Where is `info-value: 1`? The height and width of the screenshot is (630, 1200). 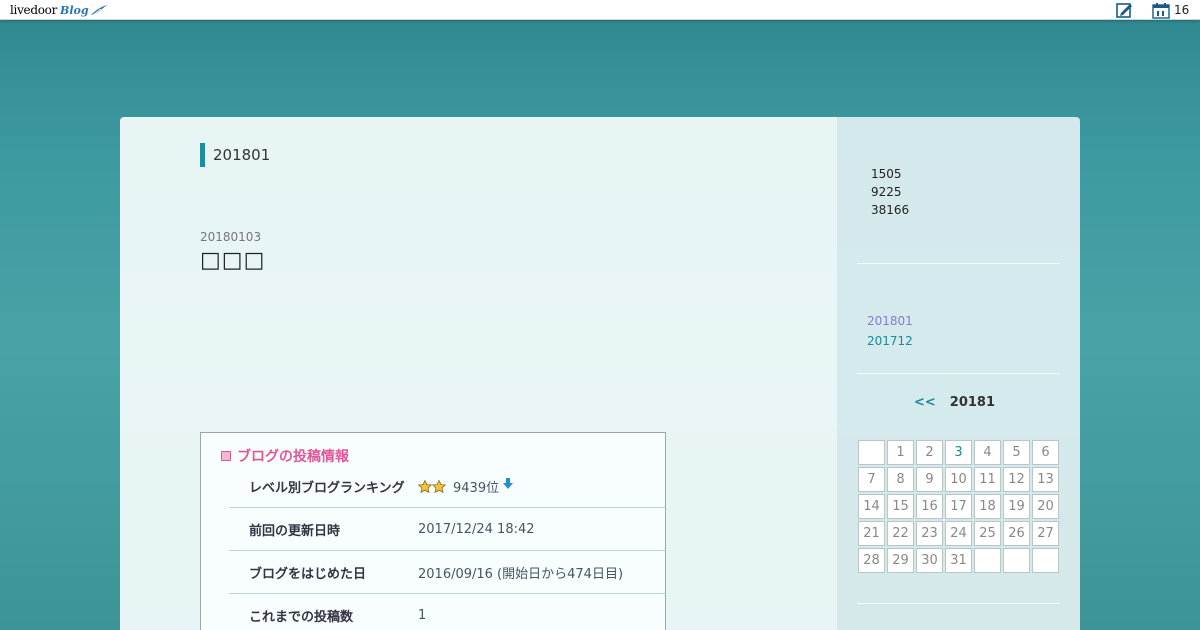
info-value: 1 is located at coordinates (422, 615).